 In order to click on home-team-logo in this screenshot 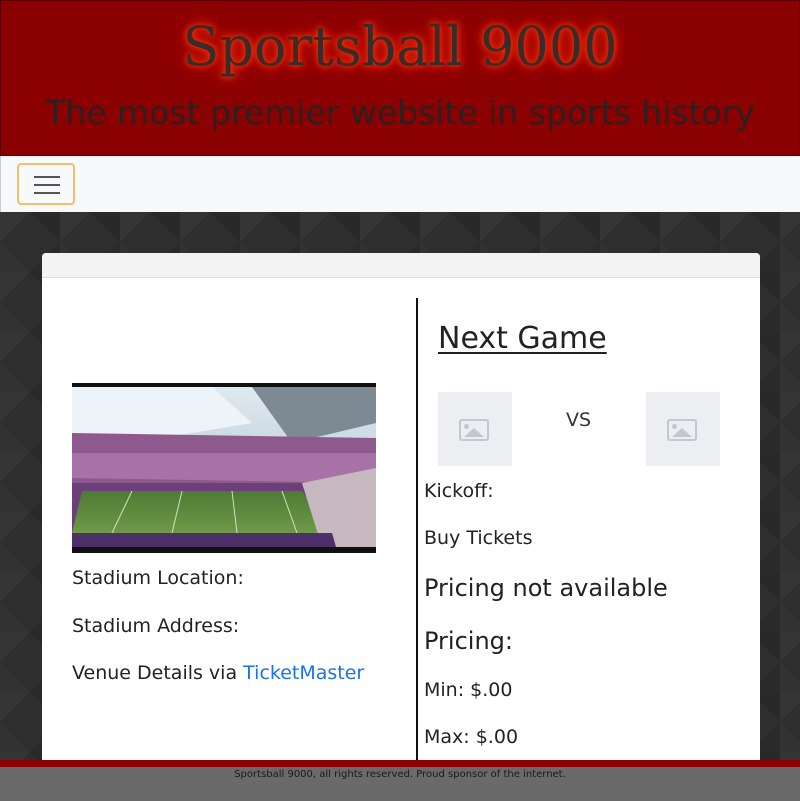, I will do `click(475, 429)`.